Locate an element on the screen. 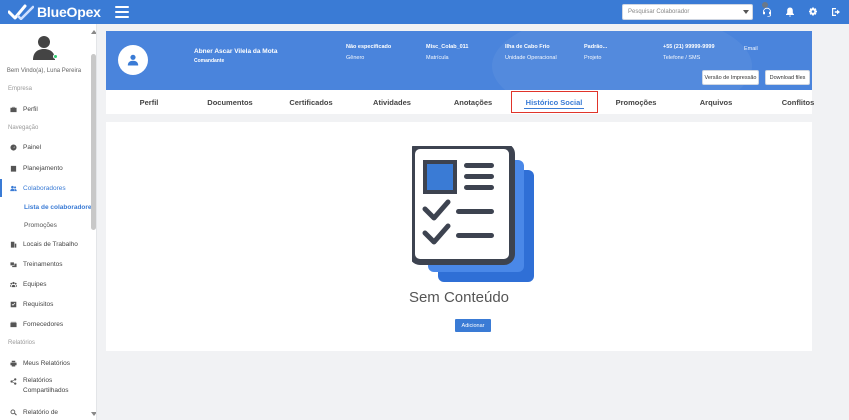 The width and height of the screenshot is (849, 420). sidebar-item-meus-relatorios: Meus Relatórios is located at coordinates (45, 363).